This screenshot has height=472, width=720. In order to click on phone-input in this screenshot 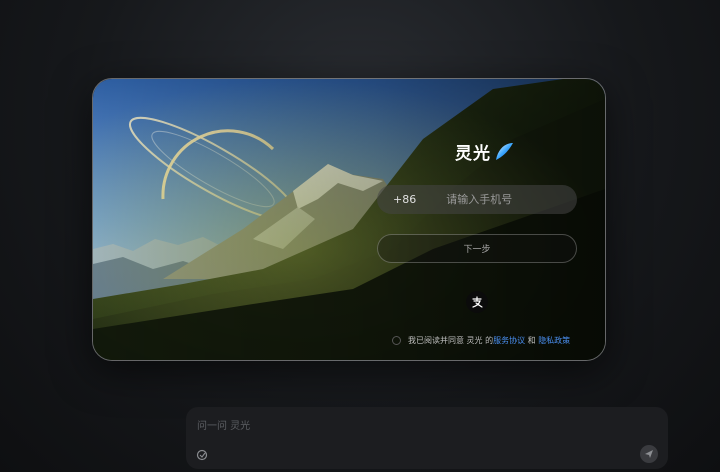, I will do `click(519, 199)`.